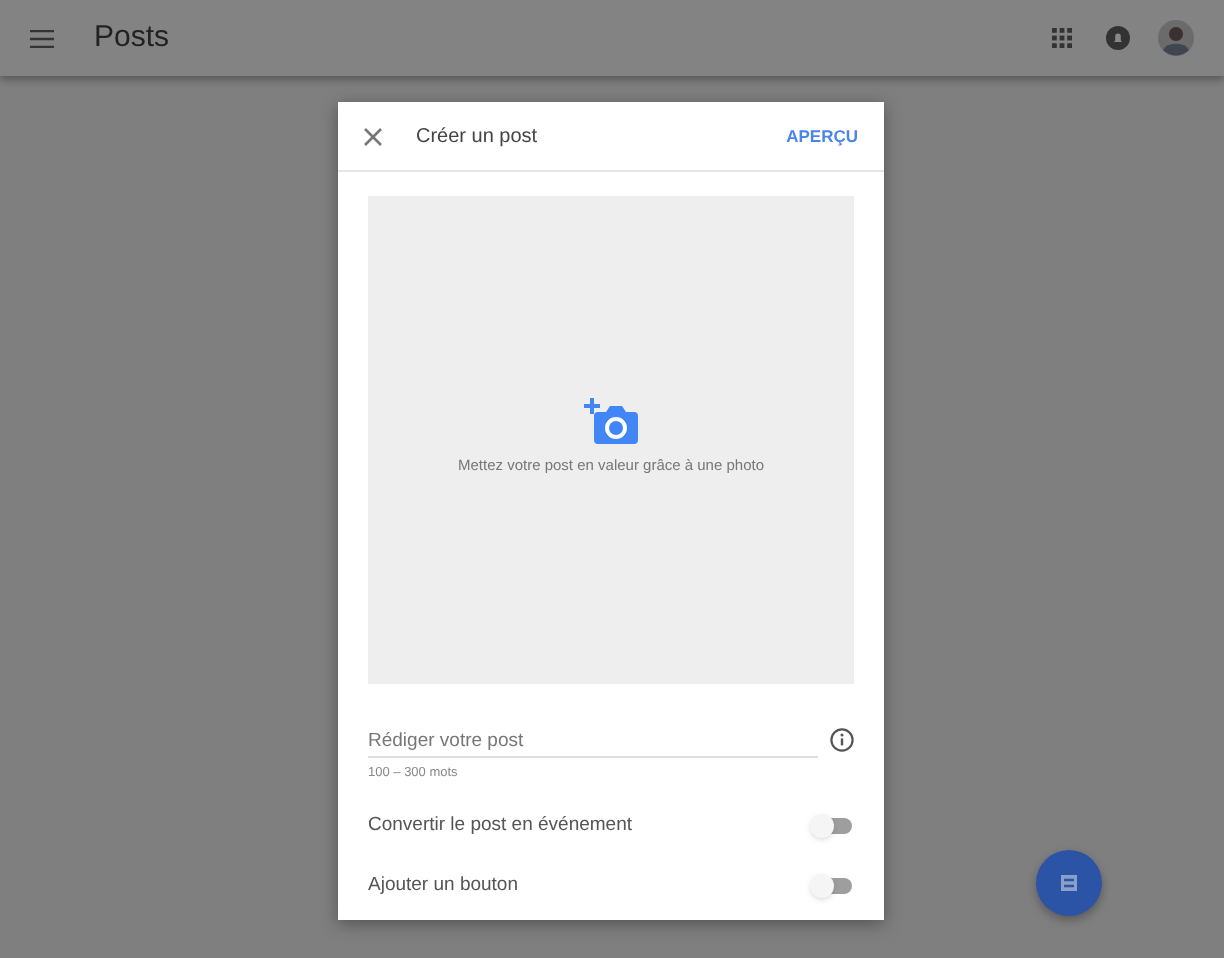  I want to click on info-icon, so click(842, 740).